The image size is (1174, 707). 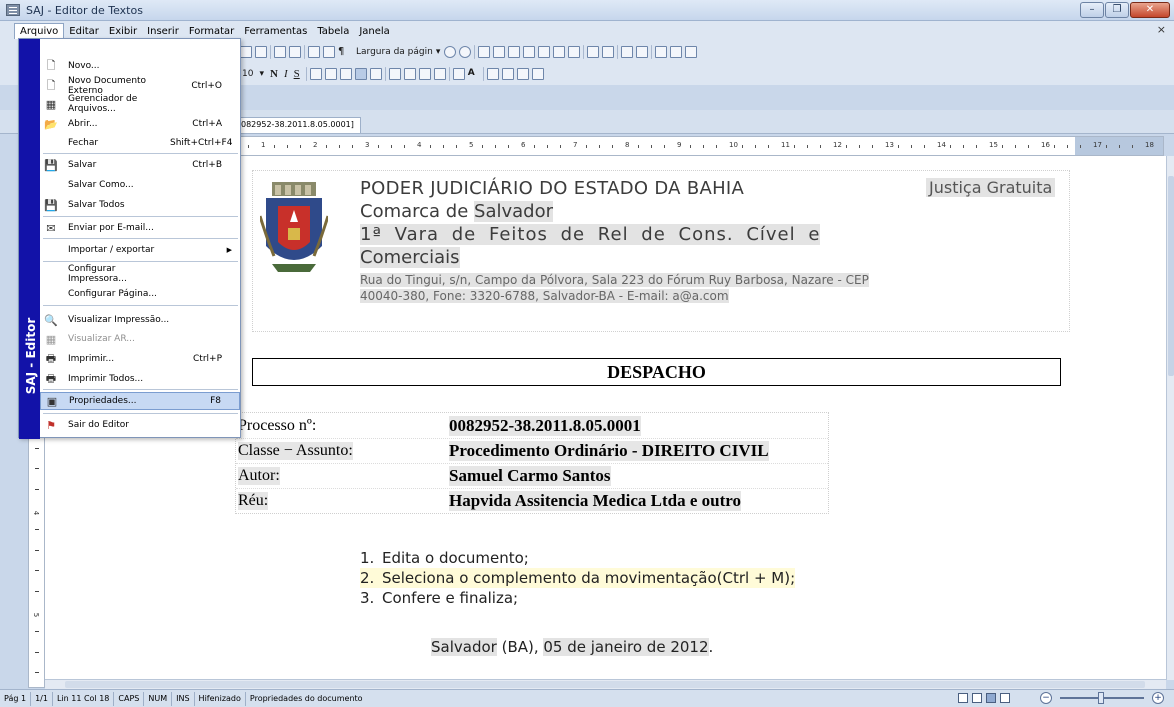 What do you see at coordinates (329, 52) in the screenshot?
I see `columns-icon` at bounding box center [329, 52].